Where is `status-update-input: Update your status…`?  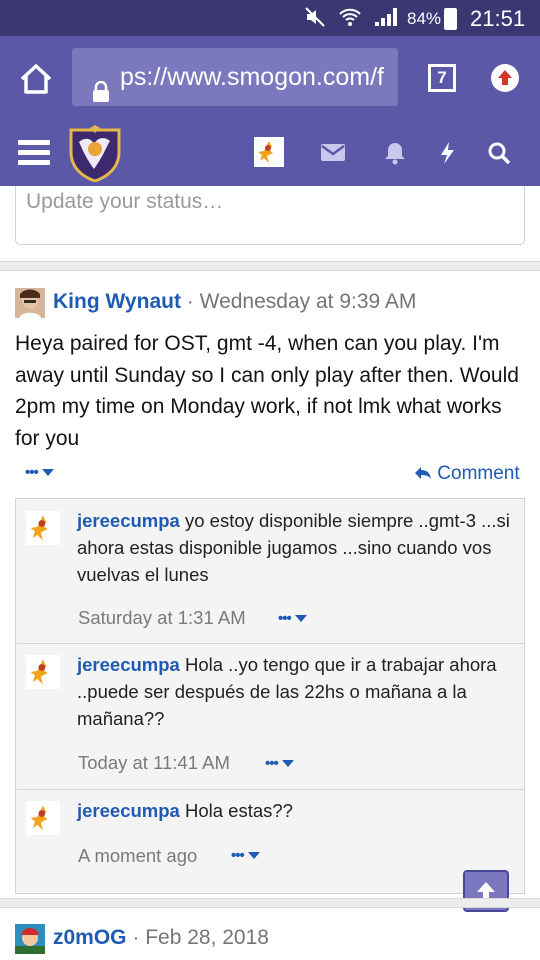 status-update-input: Update your status… is located at coordinates (270, 215).